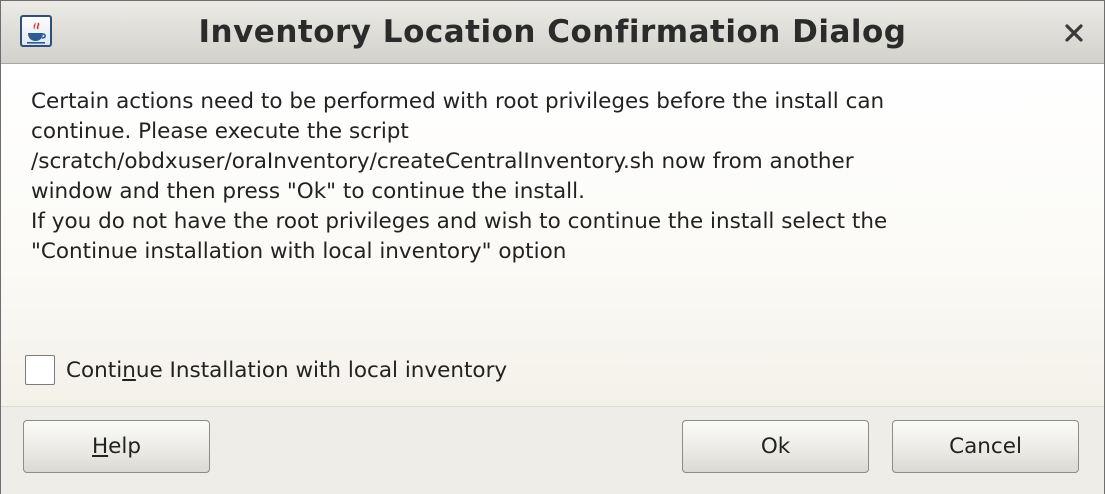  What do you see at coordinates (36, 31) in the screenshot?
I see `java-icon` at bounding box center [36, 31].